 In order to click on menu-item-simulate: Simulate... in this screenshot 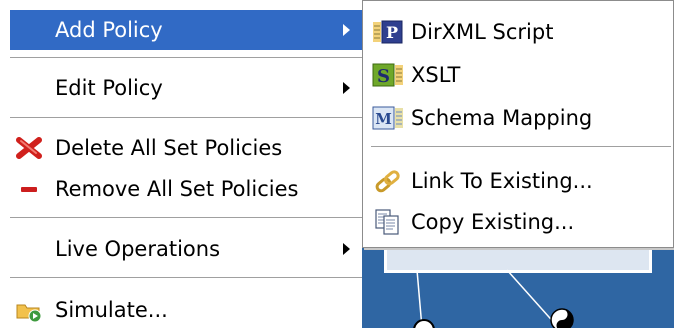, I will do `click(181, 310)`.